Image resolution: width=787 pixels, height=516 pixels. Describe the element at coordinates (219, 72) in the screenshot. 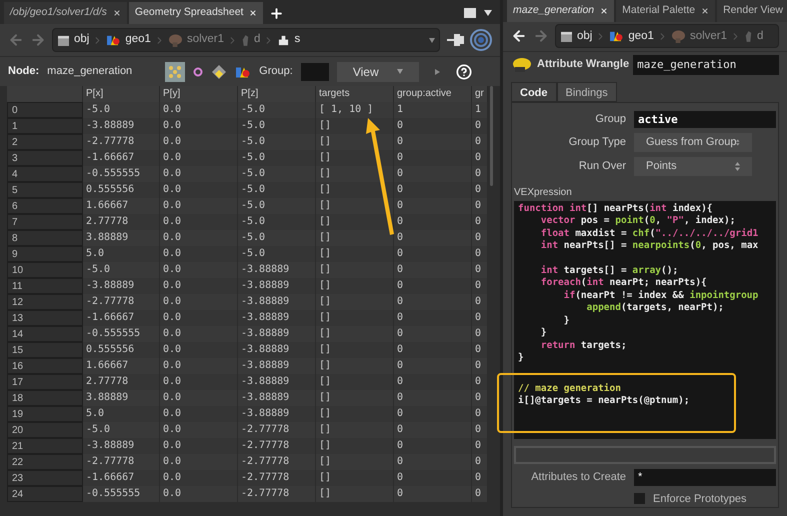

I see `diamond-icon` at that location.